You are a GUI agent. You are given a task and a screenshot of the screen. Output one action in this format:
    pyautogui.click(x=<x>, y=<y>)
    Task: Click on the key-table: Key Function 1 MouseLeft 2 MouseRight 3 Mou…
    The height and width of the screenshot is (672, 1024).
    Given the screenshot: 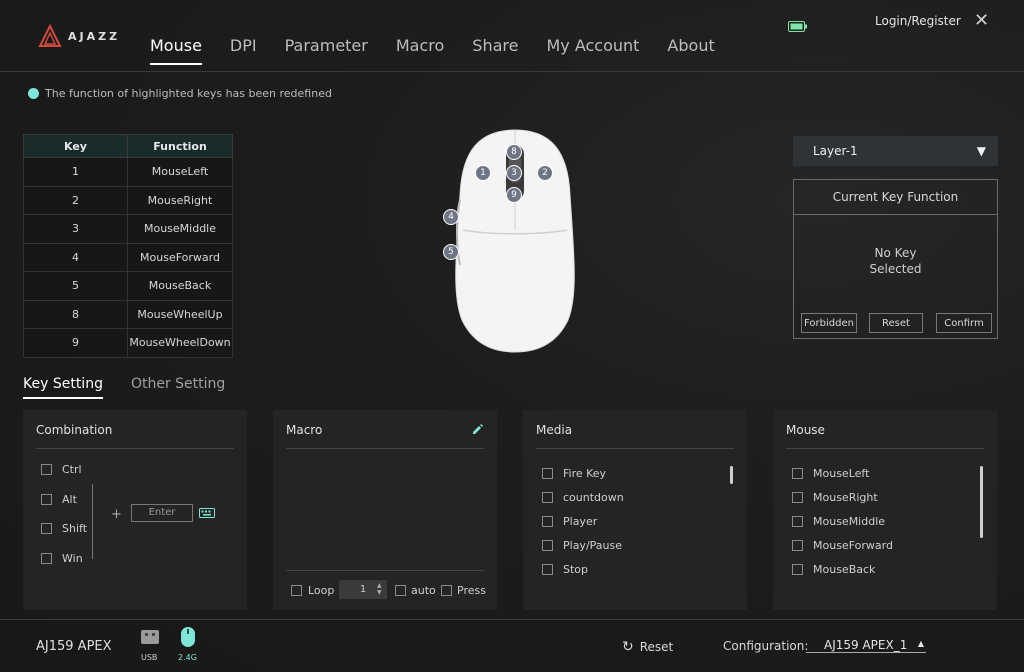 What is the action you would take?
    pyautogui.click(x=128, y=246)
    